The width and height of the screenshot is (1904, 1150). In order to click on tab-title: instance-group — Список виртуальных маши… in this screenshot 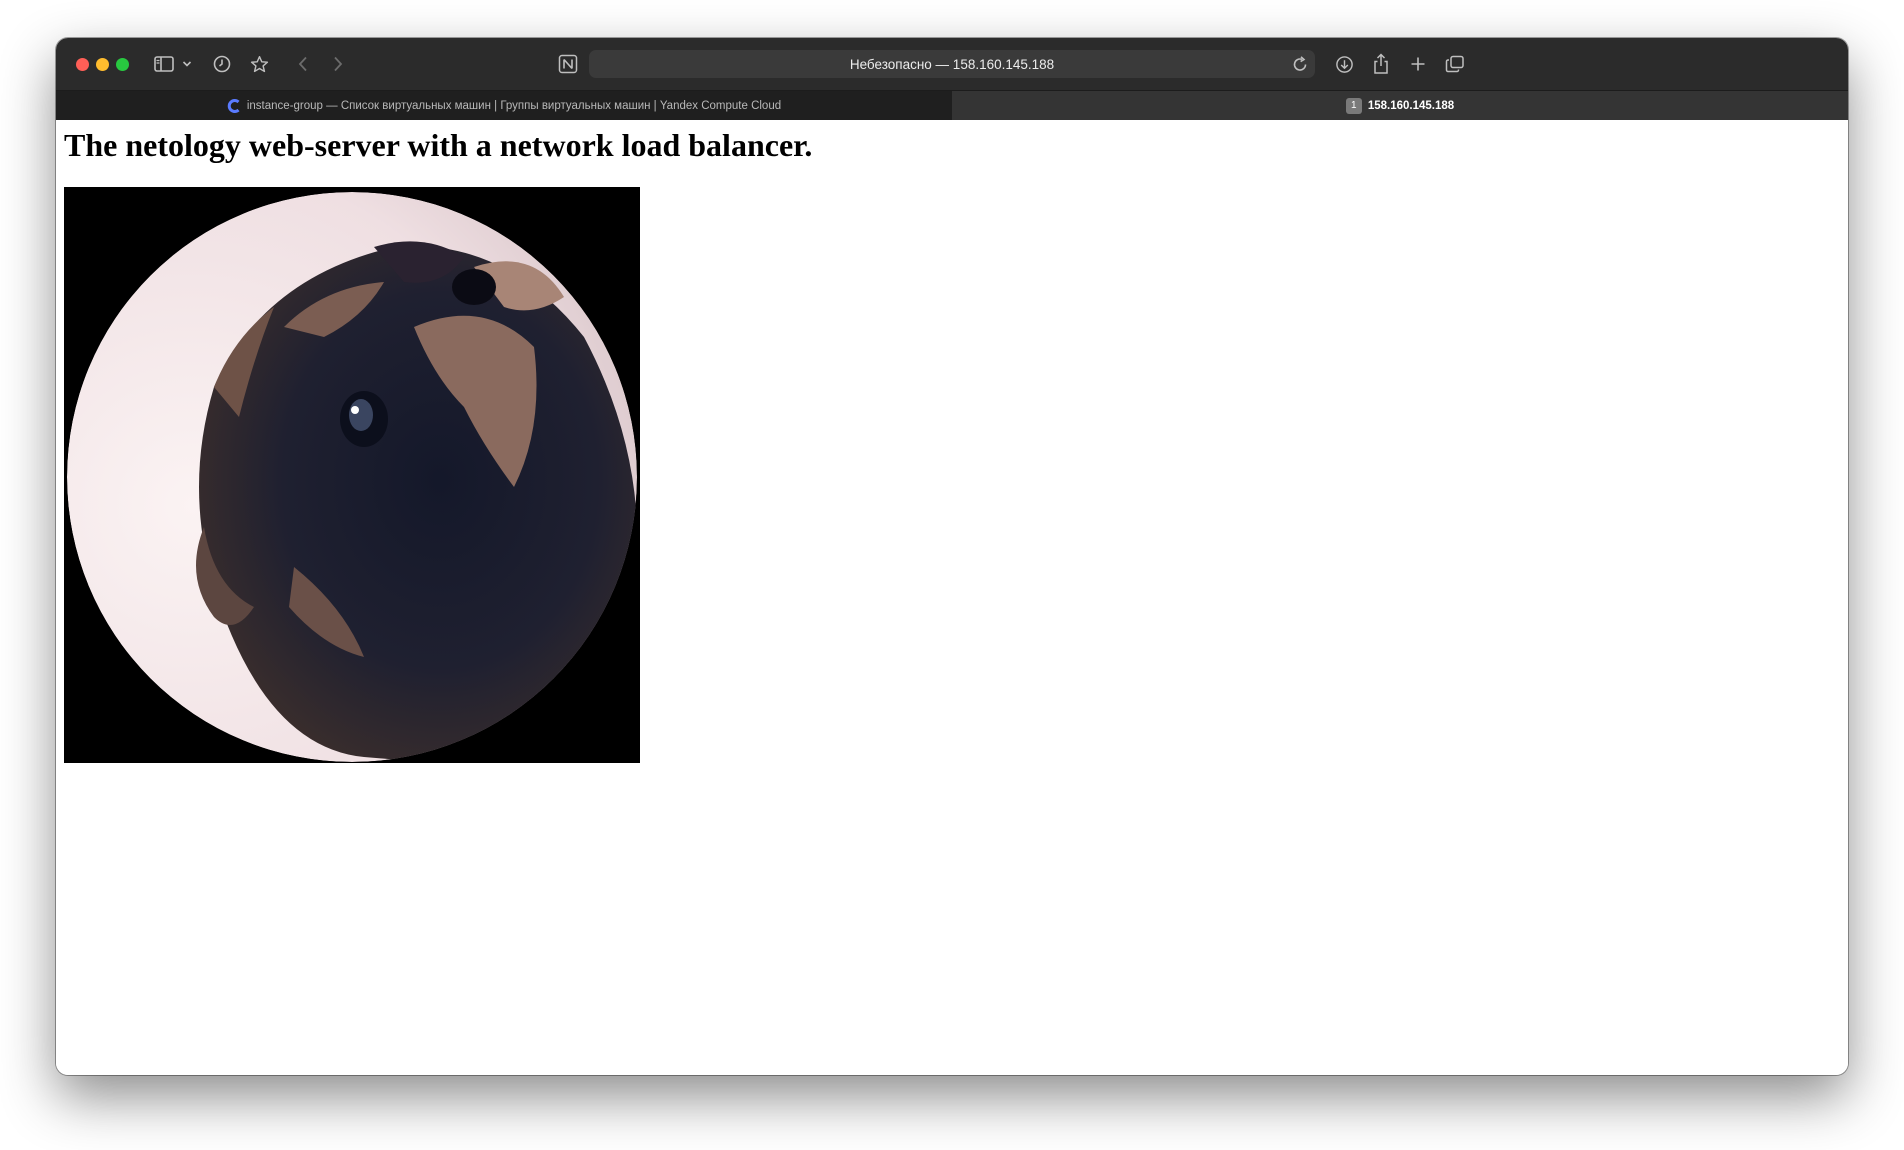, I will do `click(514, 105)`.